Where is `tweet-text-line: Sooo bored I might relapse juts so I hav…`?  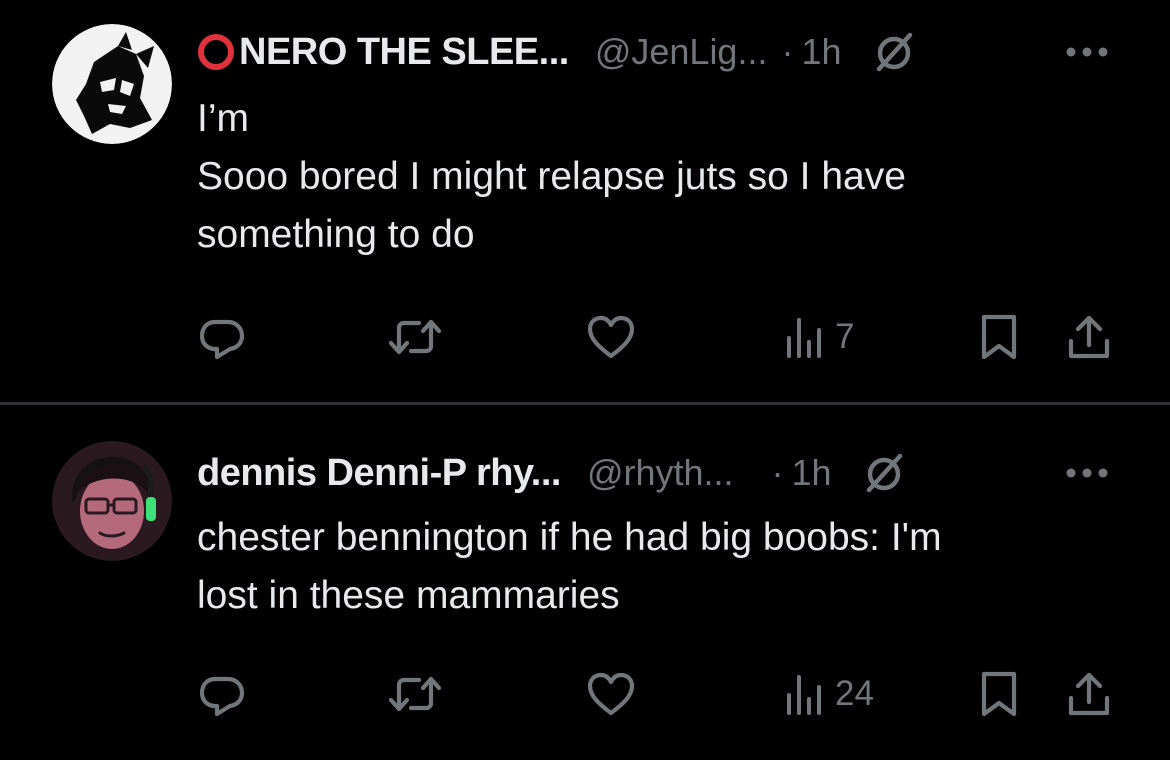
tweet-text-line: Sooo bored I might relapse juts so I hav… is located at coordinates (551, 176).